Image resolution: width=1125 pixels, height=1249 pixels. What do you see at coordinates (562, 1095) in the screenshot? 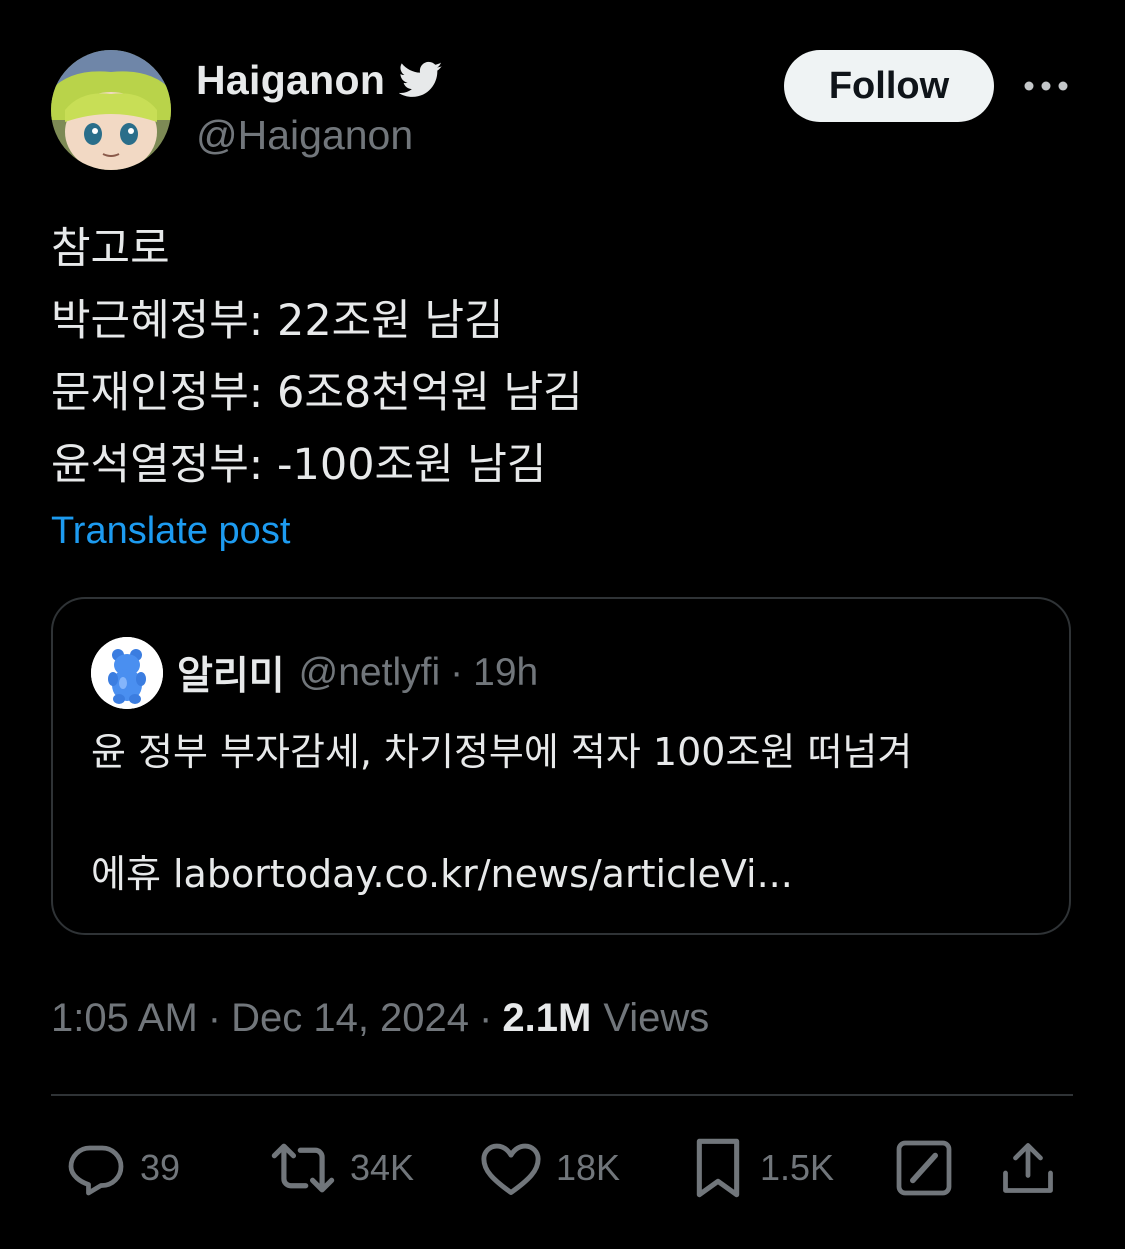
I see `divider` at bounding box center [562, 1095].